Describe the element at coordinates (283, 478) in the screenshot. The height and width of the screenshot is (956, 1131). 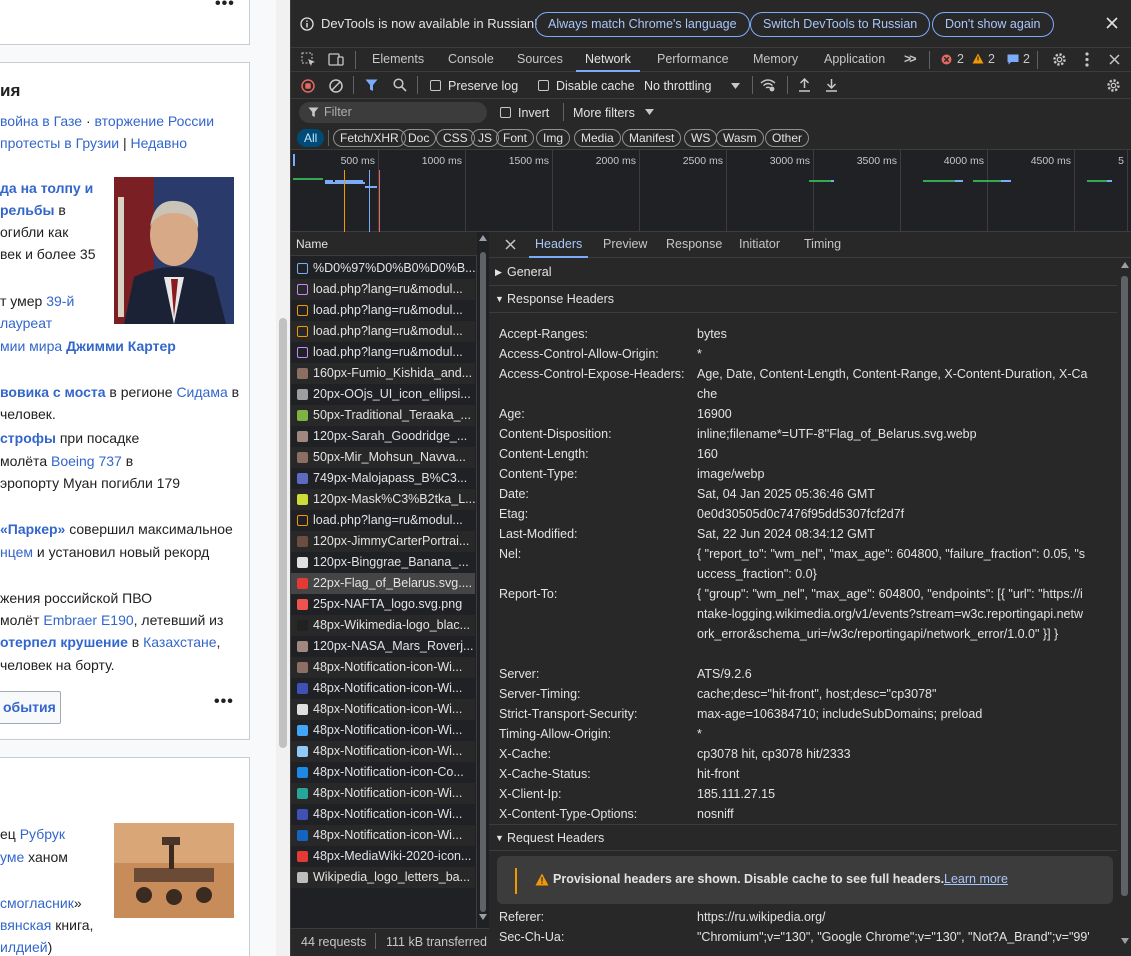
I see `page-scrollbar` at that location.